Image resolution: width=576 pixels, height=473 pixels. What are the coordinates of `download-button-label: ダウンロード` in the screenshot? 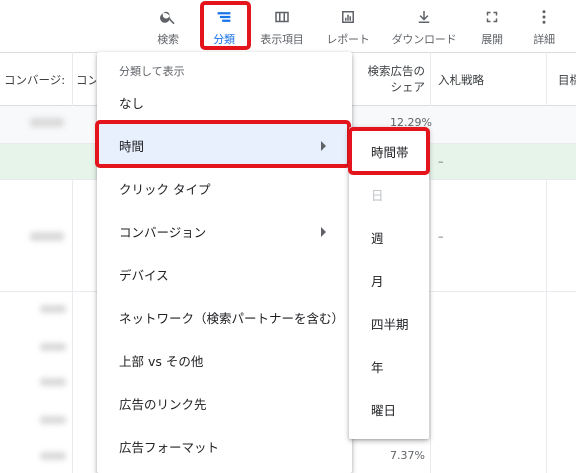 It's located at (424, 39).